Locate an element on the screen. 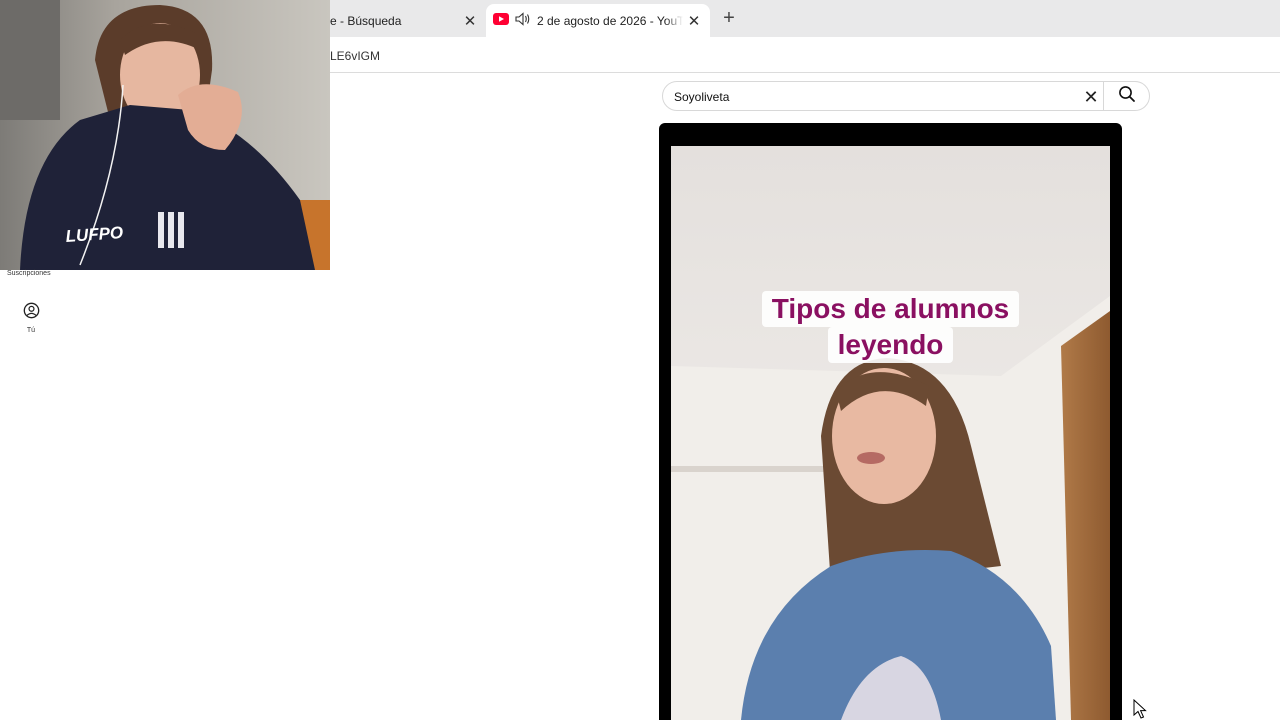 The image size is (1280, 720). webcam-image: LUFPO is located at coordinates (165, 135).